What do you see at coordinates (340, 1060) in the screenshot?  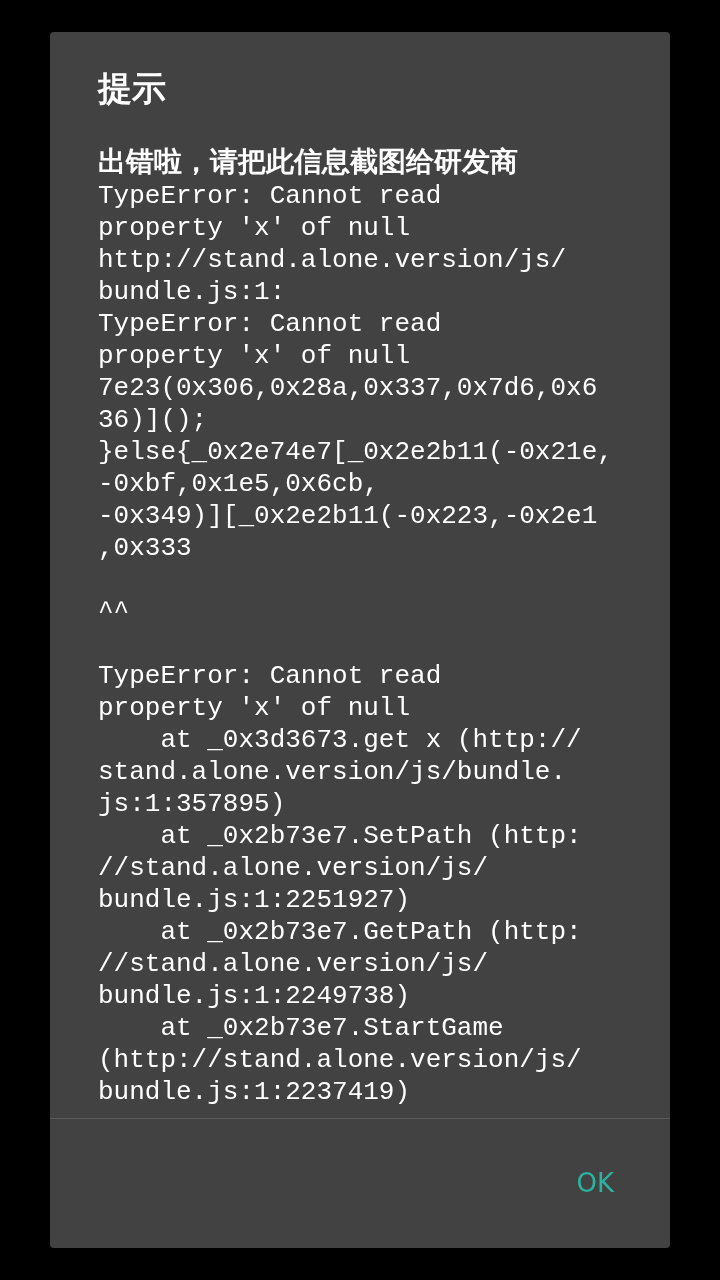 I see `error-line: (http://stand.alone.version/js/` at bounding box center [340, 1060].